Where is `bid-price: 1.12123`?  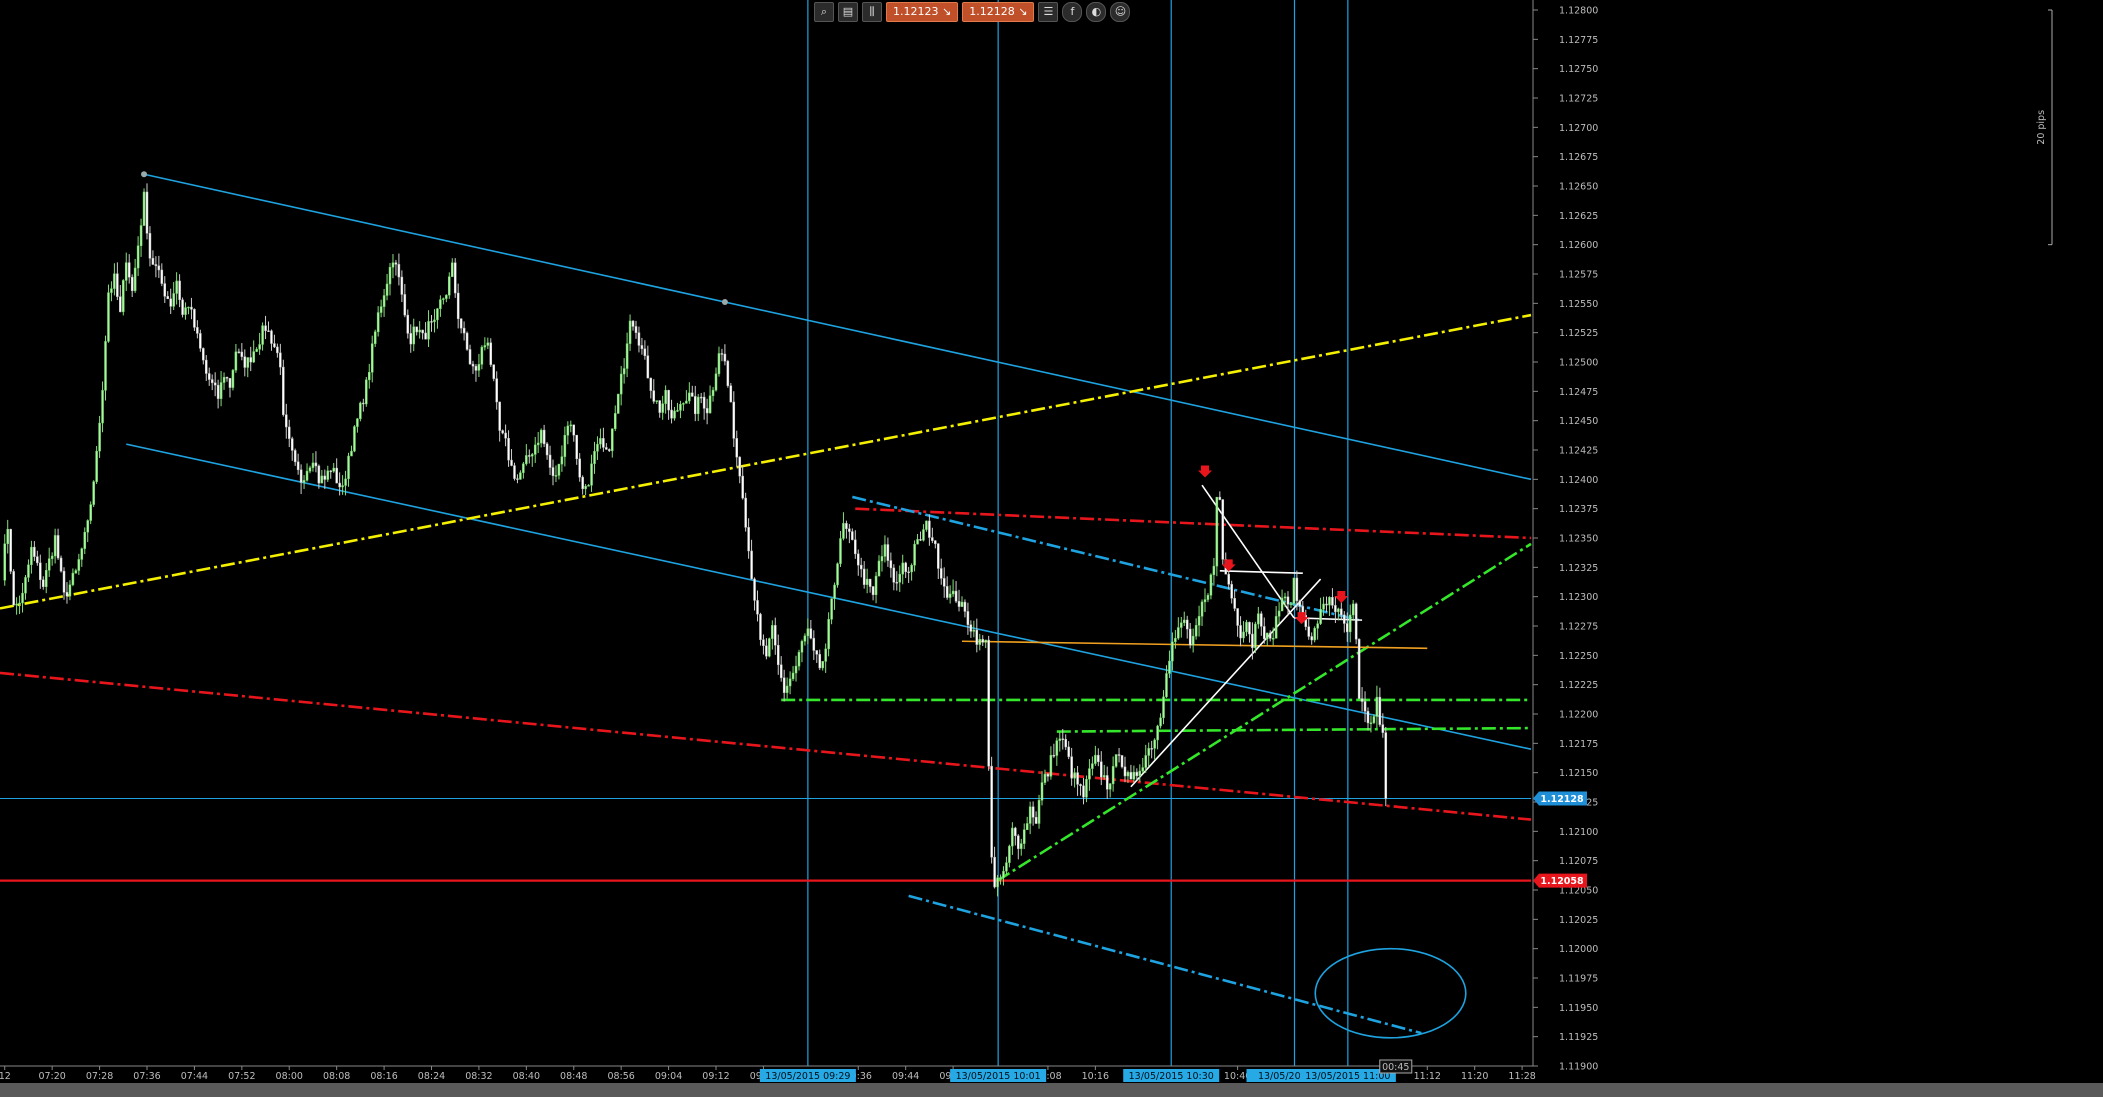 bid-price: 1.12123 is located at coordinates (916, 11).